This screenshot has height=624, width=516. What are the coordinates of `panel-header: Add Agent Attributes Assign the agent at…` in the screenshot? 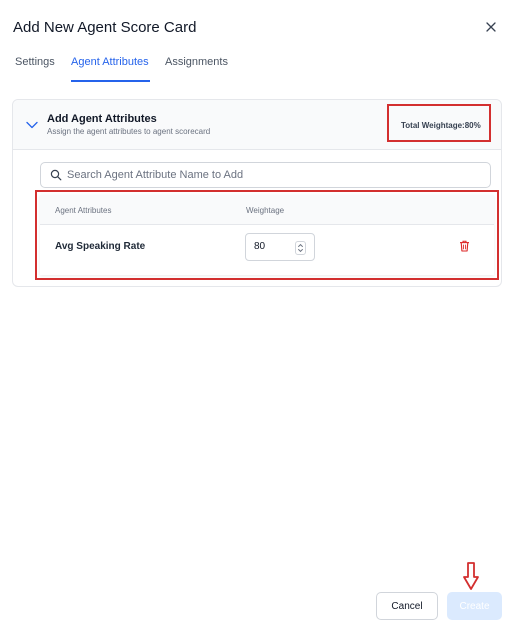 It's located at (257, 125).